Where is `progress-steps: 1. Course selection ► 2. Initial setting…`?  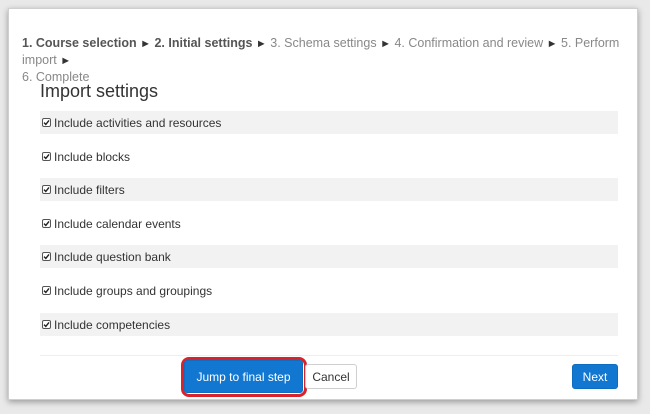
progress-steps: 1. Course selection ► 2. Initial setting… is located at coordinates (322, 60).